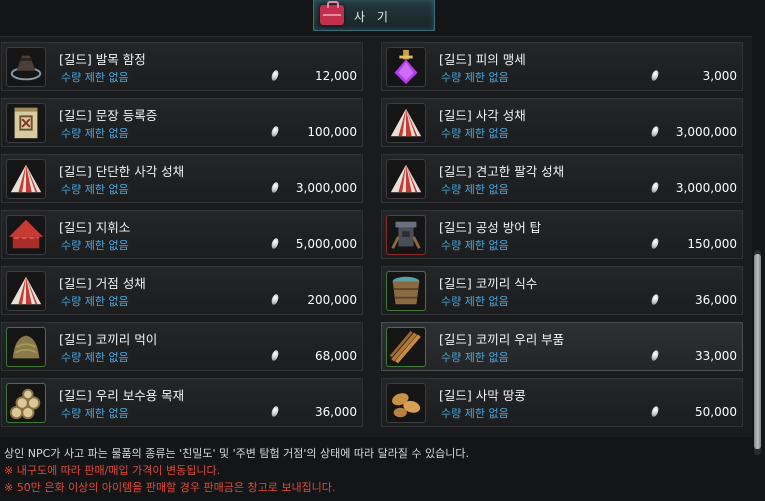 This screenshot has height=501, width=765. I want to click on item-row: [길드] 사각 성채 수량 제한 없음 3,000,000, so click(562, 122).